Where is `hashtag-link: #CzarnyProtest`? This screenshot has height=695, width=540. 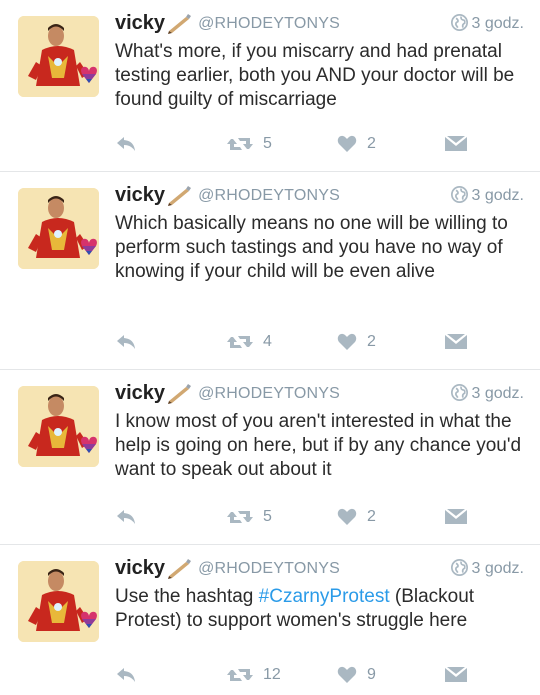 hashtag-link: #CzarnyProtest is located at coordinates (324, 596).